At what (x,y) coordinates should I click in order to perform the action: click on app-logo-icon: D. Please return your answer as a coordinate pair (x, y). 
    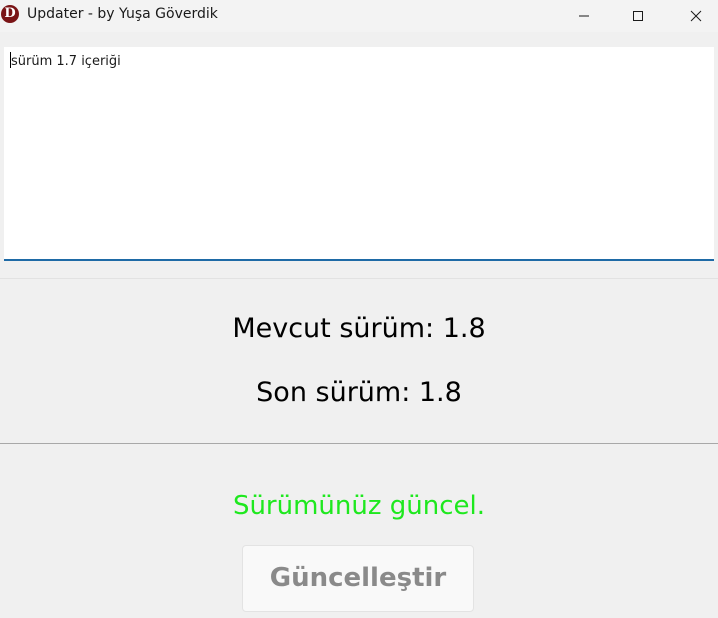
    Looking at the image, I should click on (10, 14).